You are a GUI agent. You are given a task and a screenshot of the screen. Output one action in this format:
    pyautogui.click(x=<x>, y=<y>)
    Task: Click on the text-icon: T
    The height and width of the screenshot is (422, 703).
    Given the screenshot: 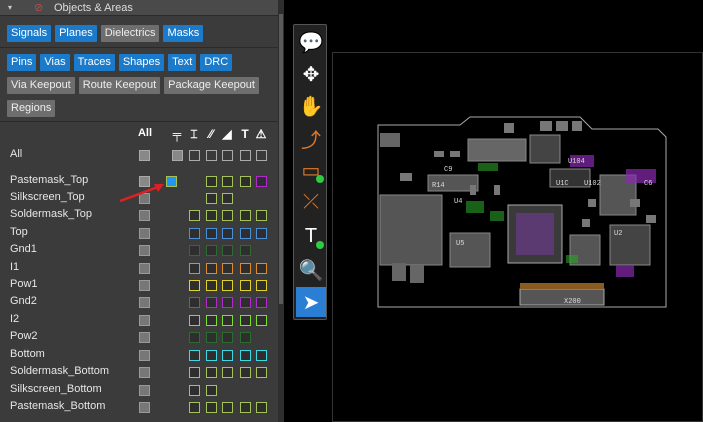 What is the action you would take?
    pyautogui.click(x=245, y=134)
    